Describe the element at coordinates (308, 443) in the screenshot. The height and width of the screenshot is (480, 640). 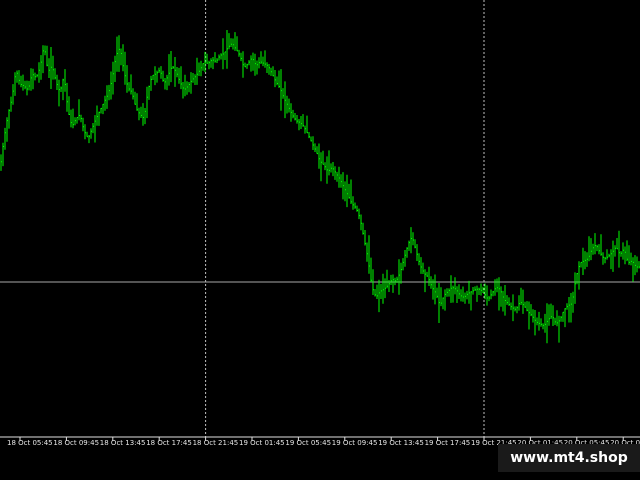
I see `x-tick-label: 19 Oct 05:45` at that location.